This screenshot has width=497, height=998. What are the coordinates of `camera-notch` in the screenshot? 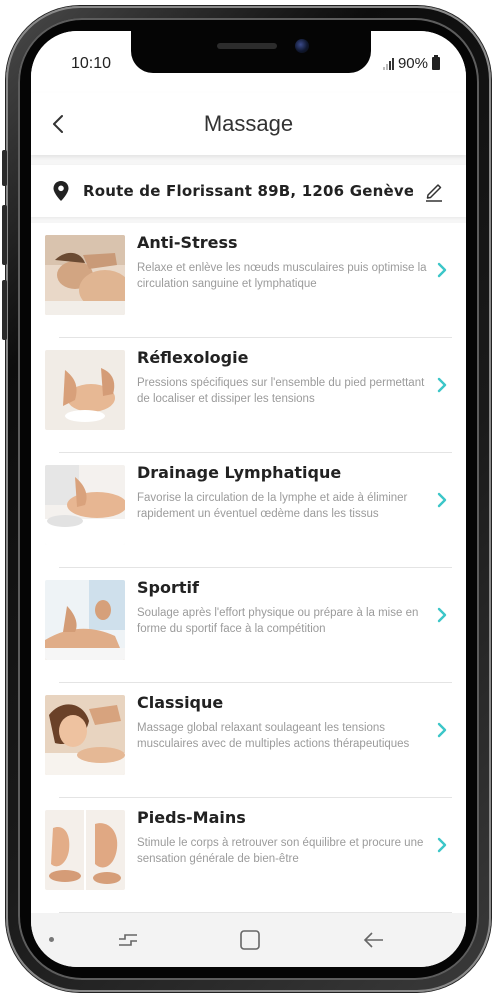 It's located at (251, 52).